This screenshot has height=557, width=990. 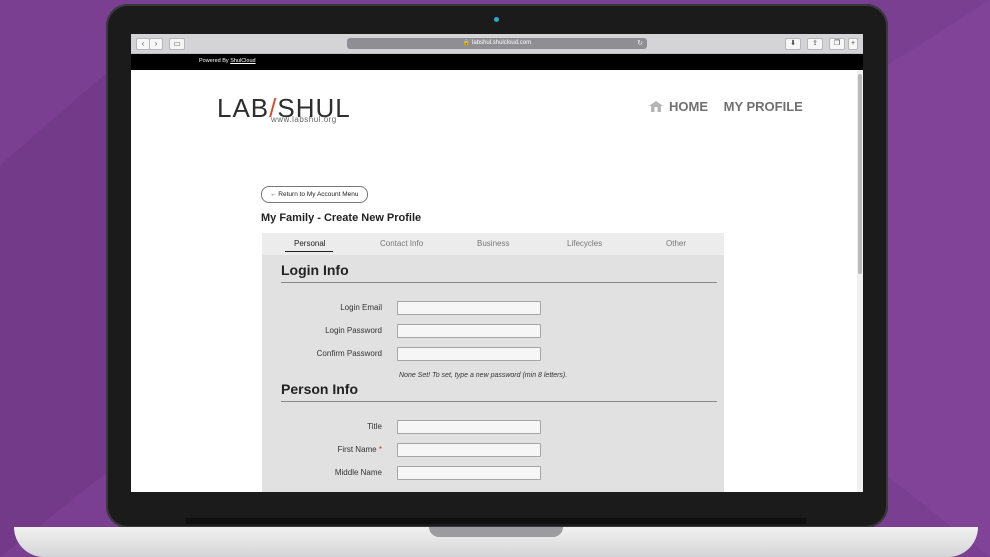 What do you see at coordinates (793, 44) in the screenshot?
I see `download-icon: ⬇` at bounding box center [793, 44].